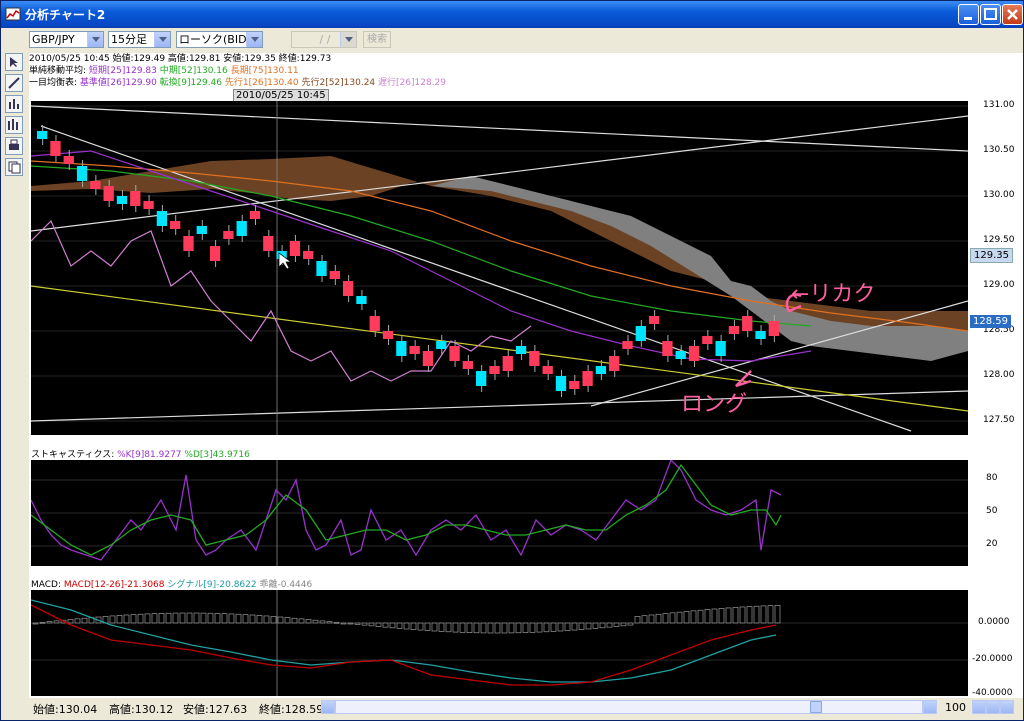  Describe the element at coordinates (14, 125) in the screenshot. I see `indicator-icon` at that location.